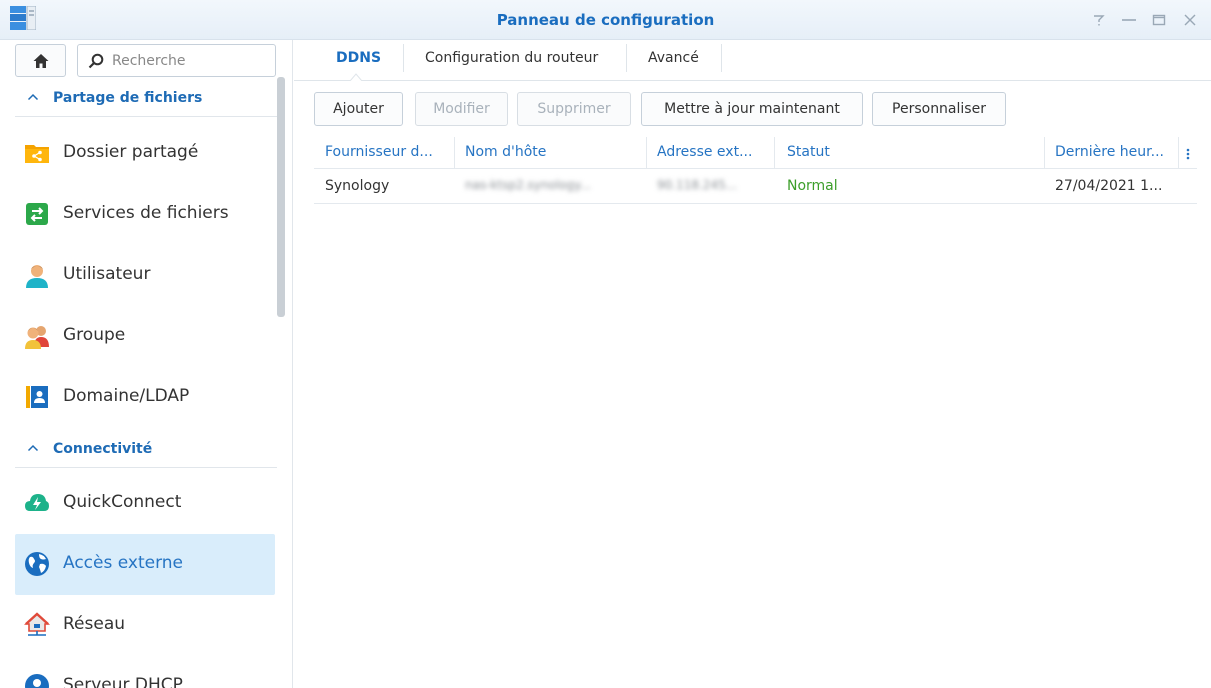  What do you see at coordinates (812, 186) in the screenshot?
I see `cell-status: Normal` at bounding box center [812, 186].